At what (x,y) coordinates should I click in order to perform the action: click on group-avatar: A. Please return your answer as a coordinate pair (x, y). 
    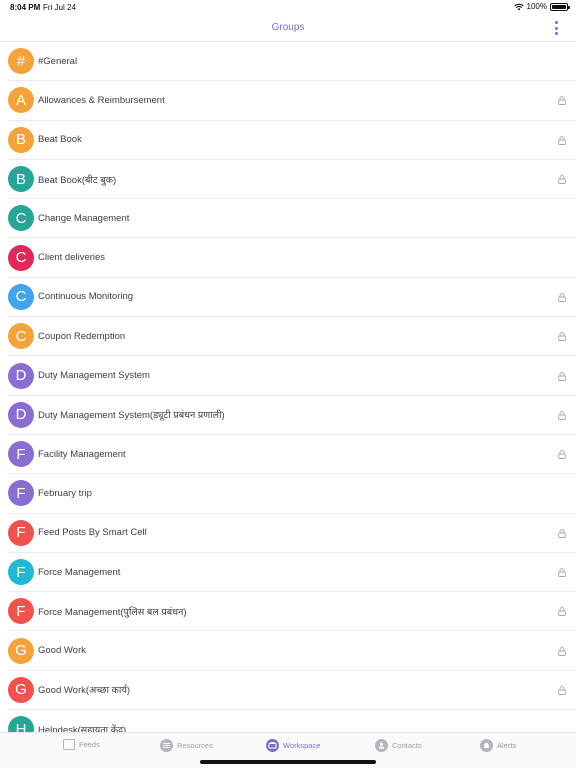
    Looking at the image, I should click on (21, 100).